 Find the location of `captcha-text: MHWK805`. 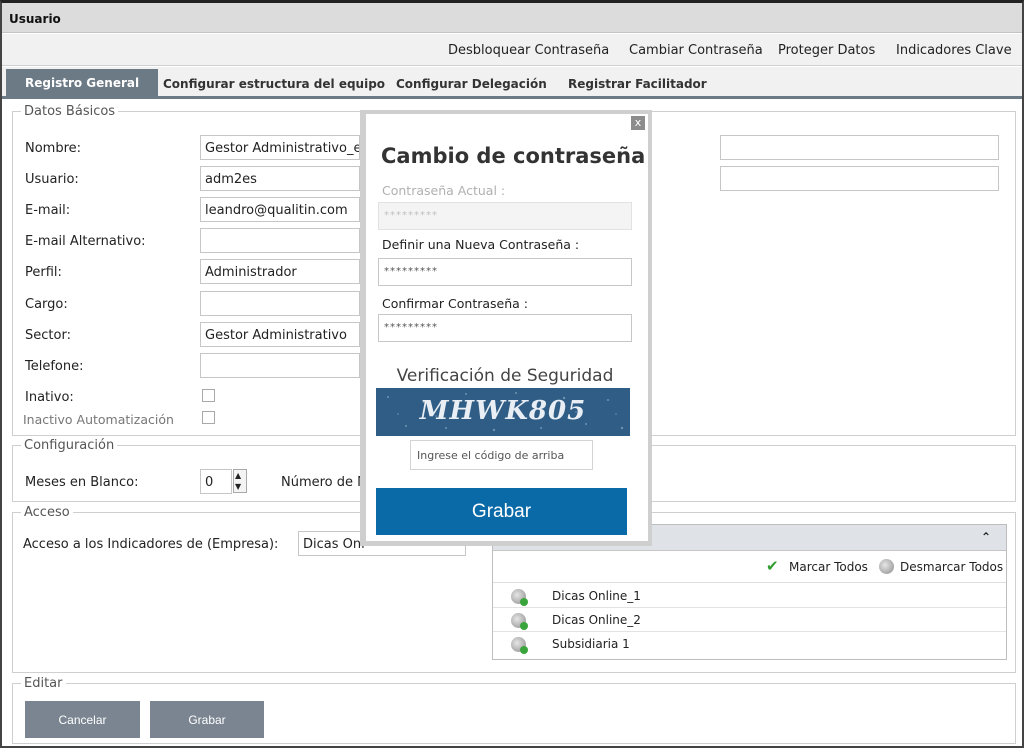

captcha-text: MHWK805 is located at coordinates (503, 411).